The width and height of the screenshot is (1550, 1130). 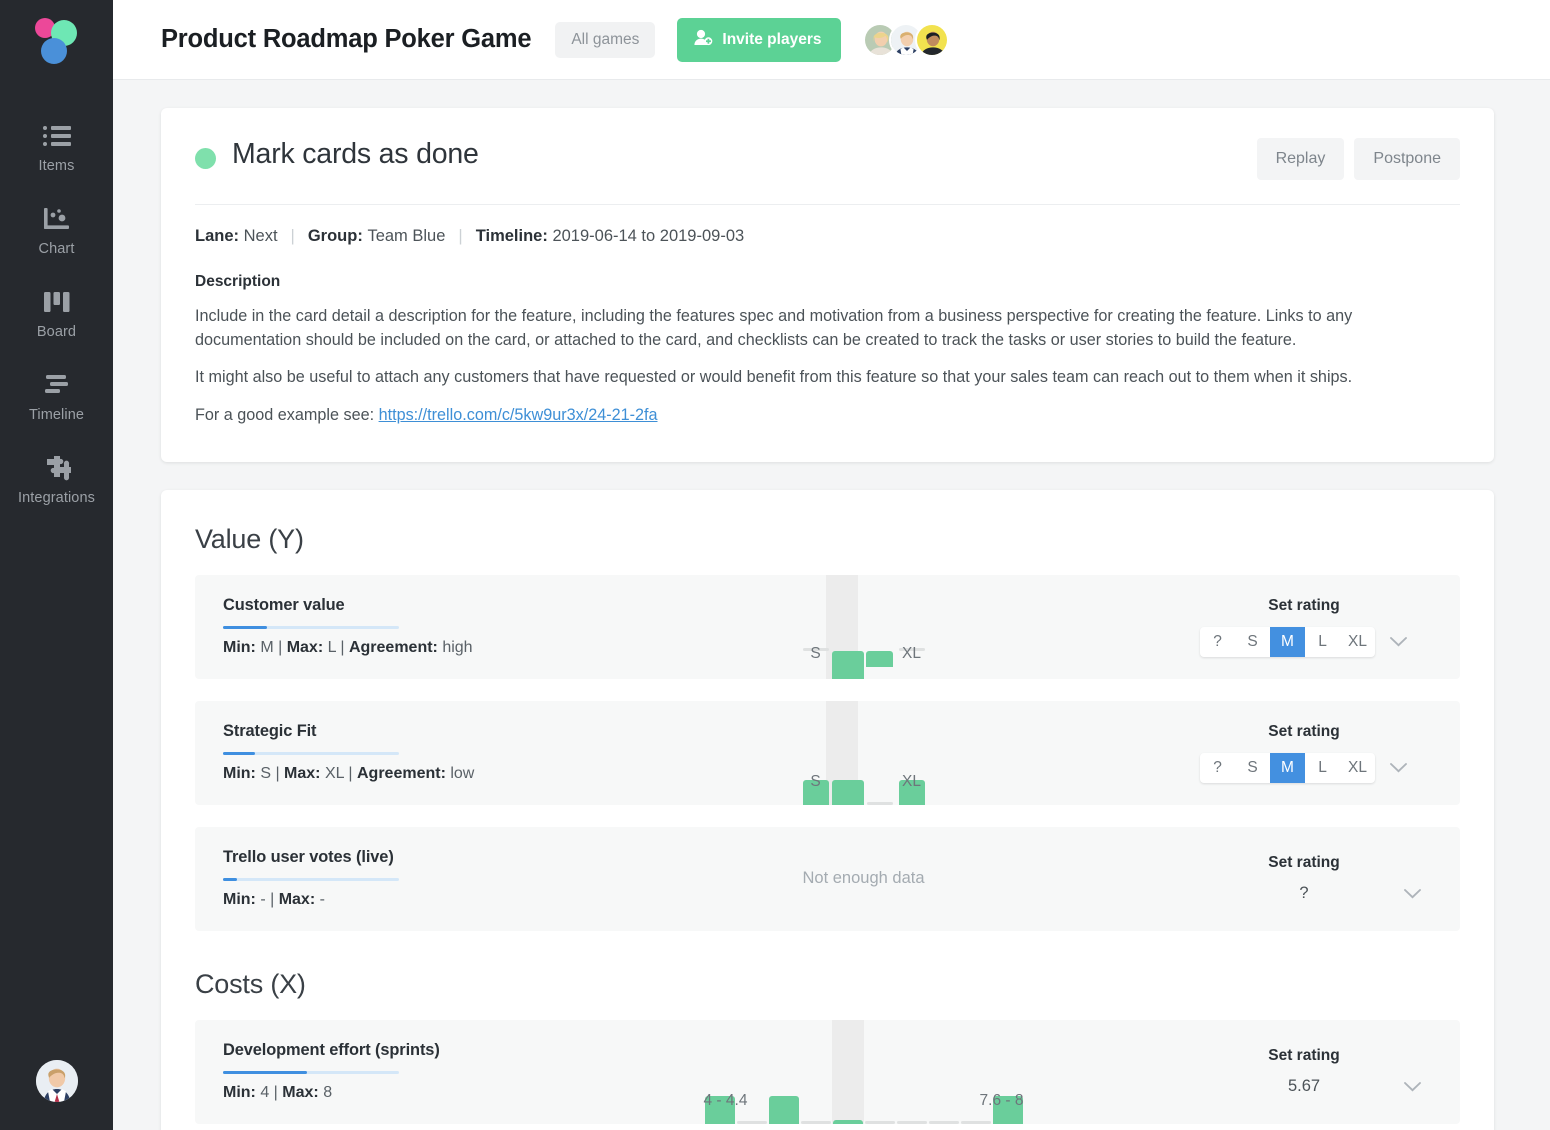 What do you see at coordinates (346, 39) in the screenshot?
I see `page-title: Product Roadmap Poker Game` at bounding box center [346, 39].